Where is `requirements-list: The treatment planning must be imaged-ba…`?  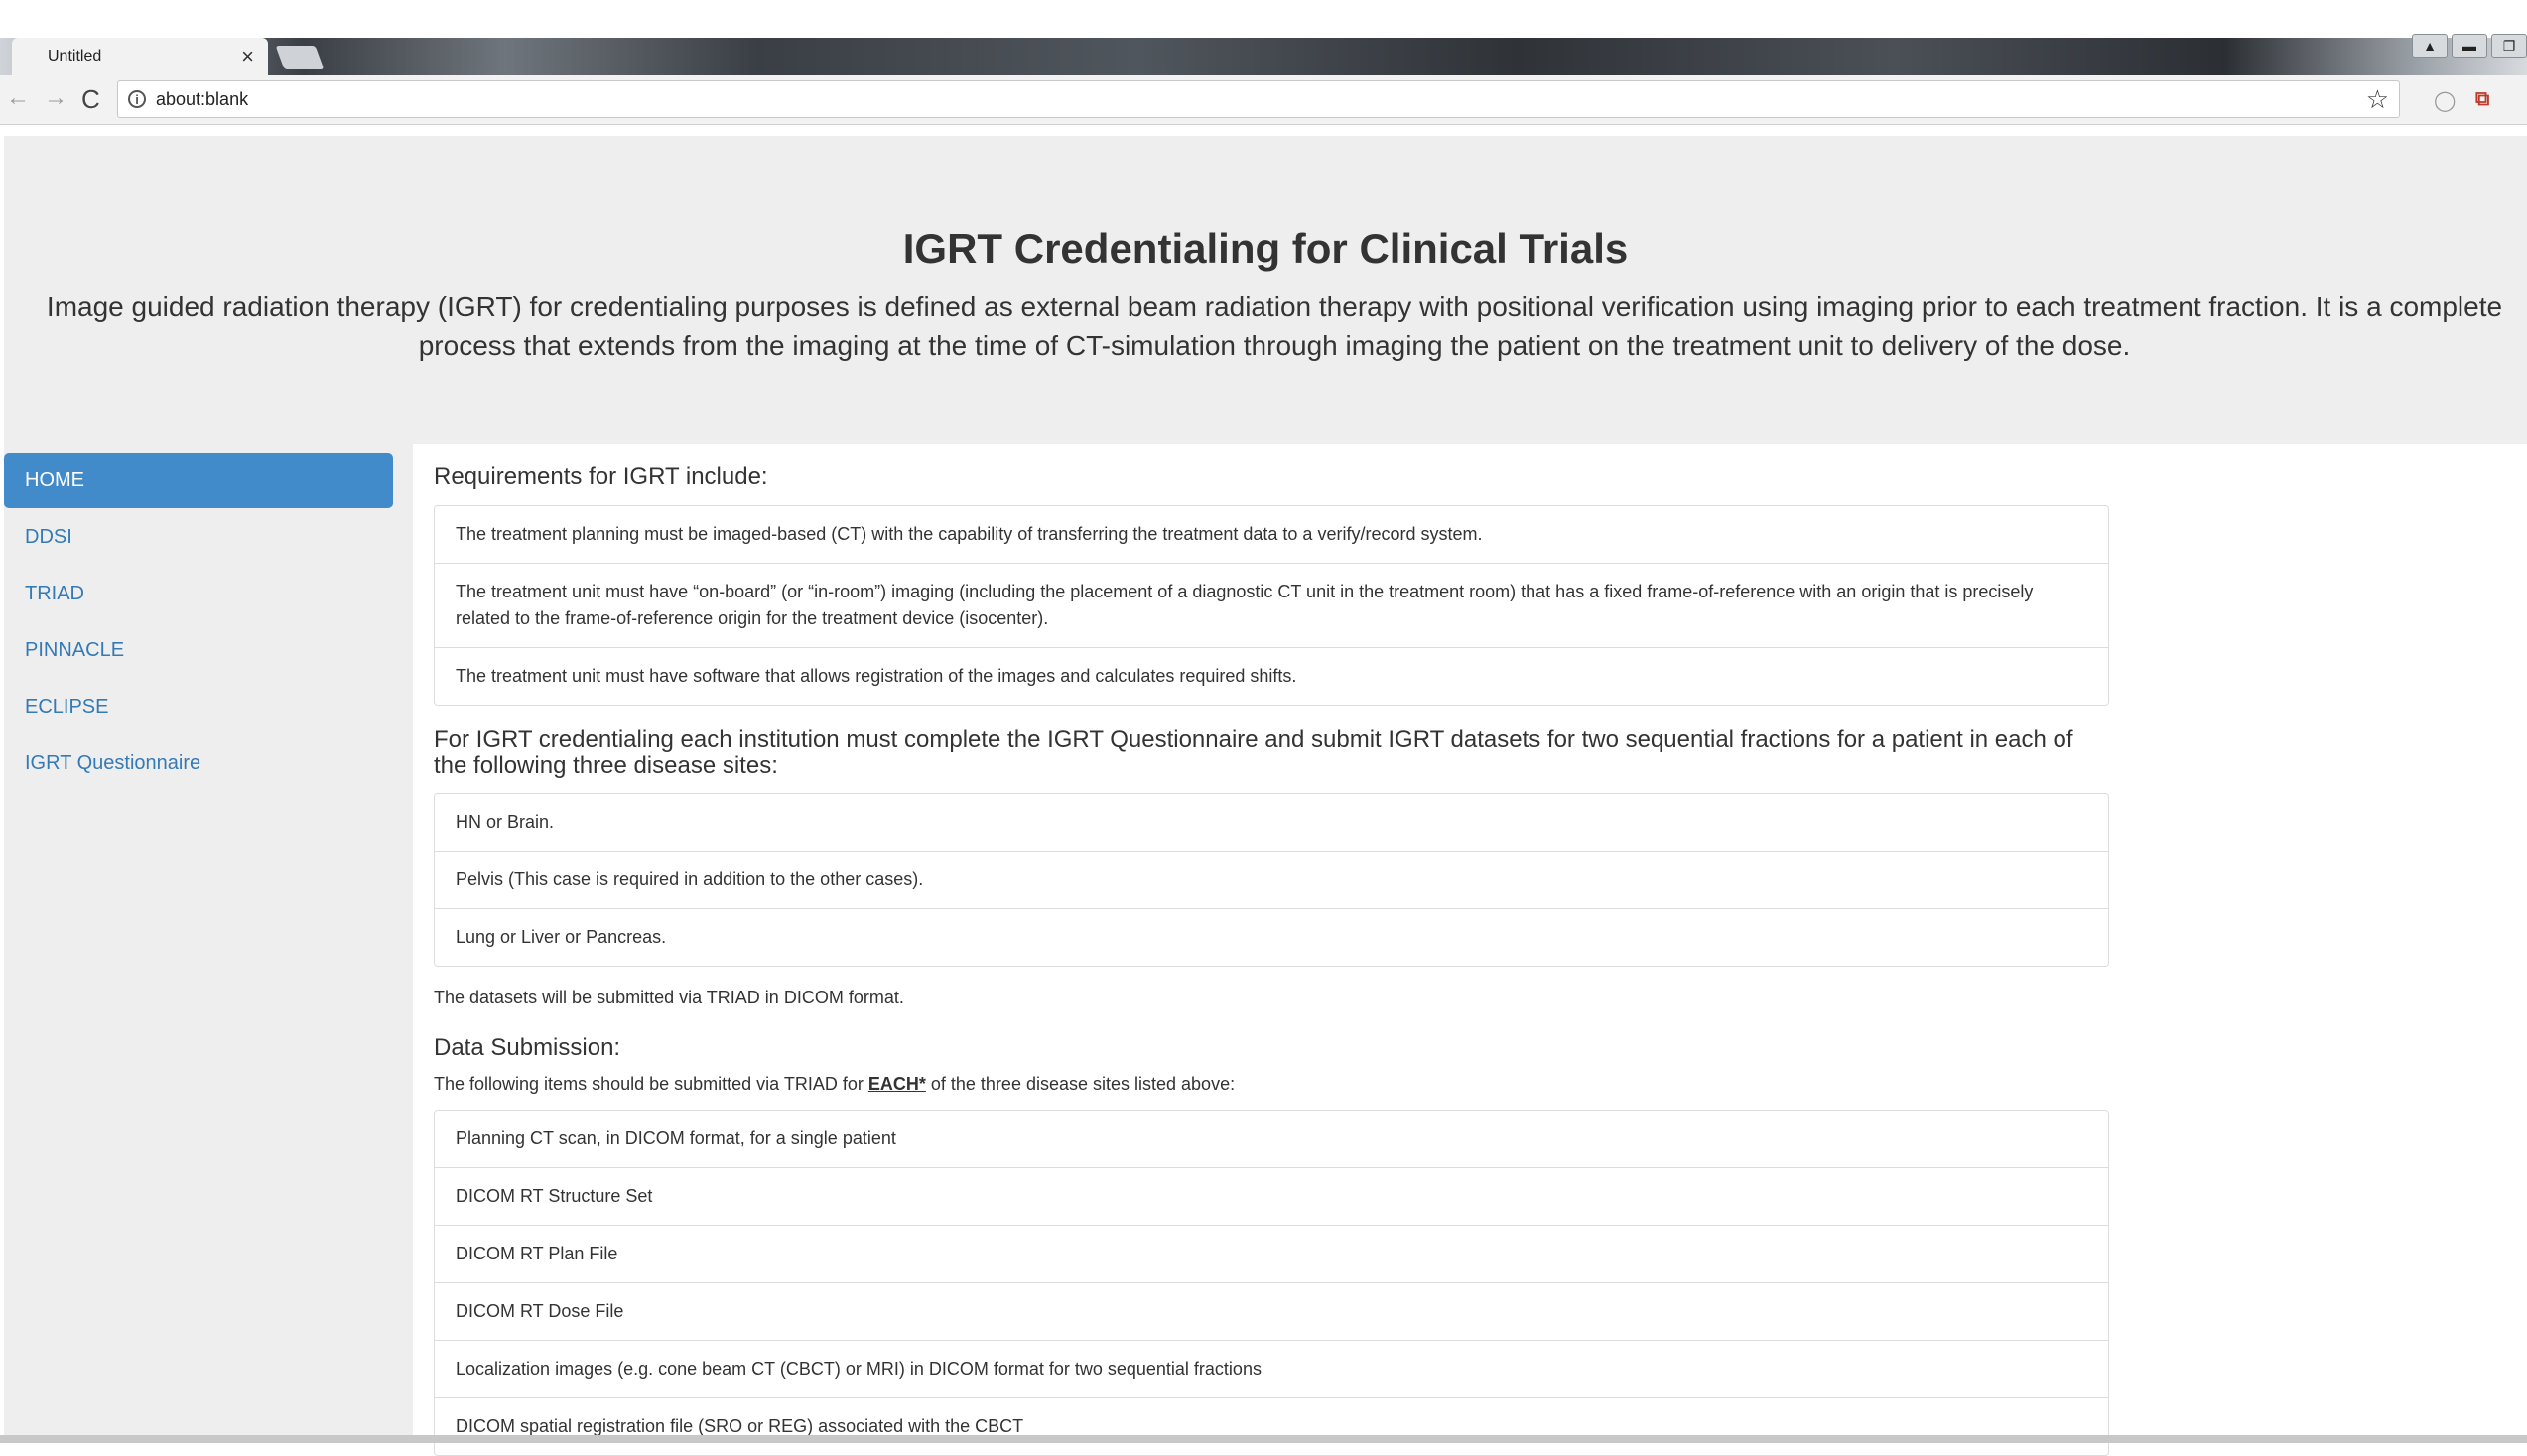 requirements-list: The treatment planning must be imaged-ba… is located at coordinates (1271, 605).